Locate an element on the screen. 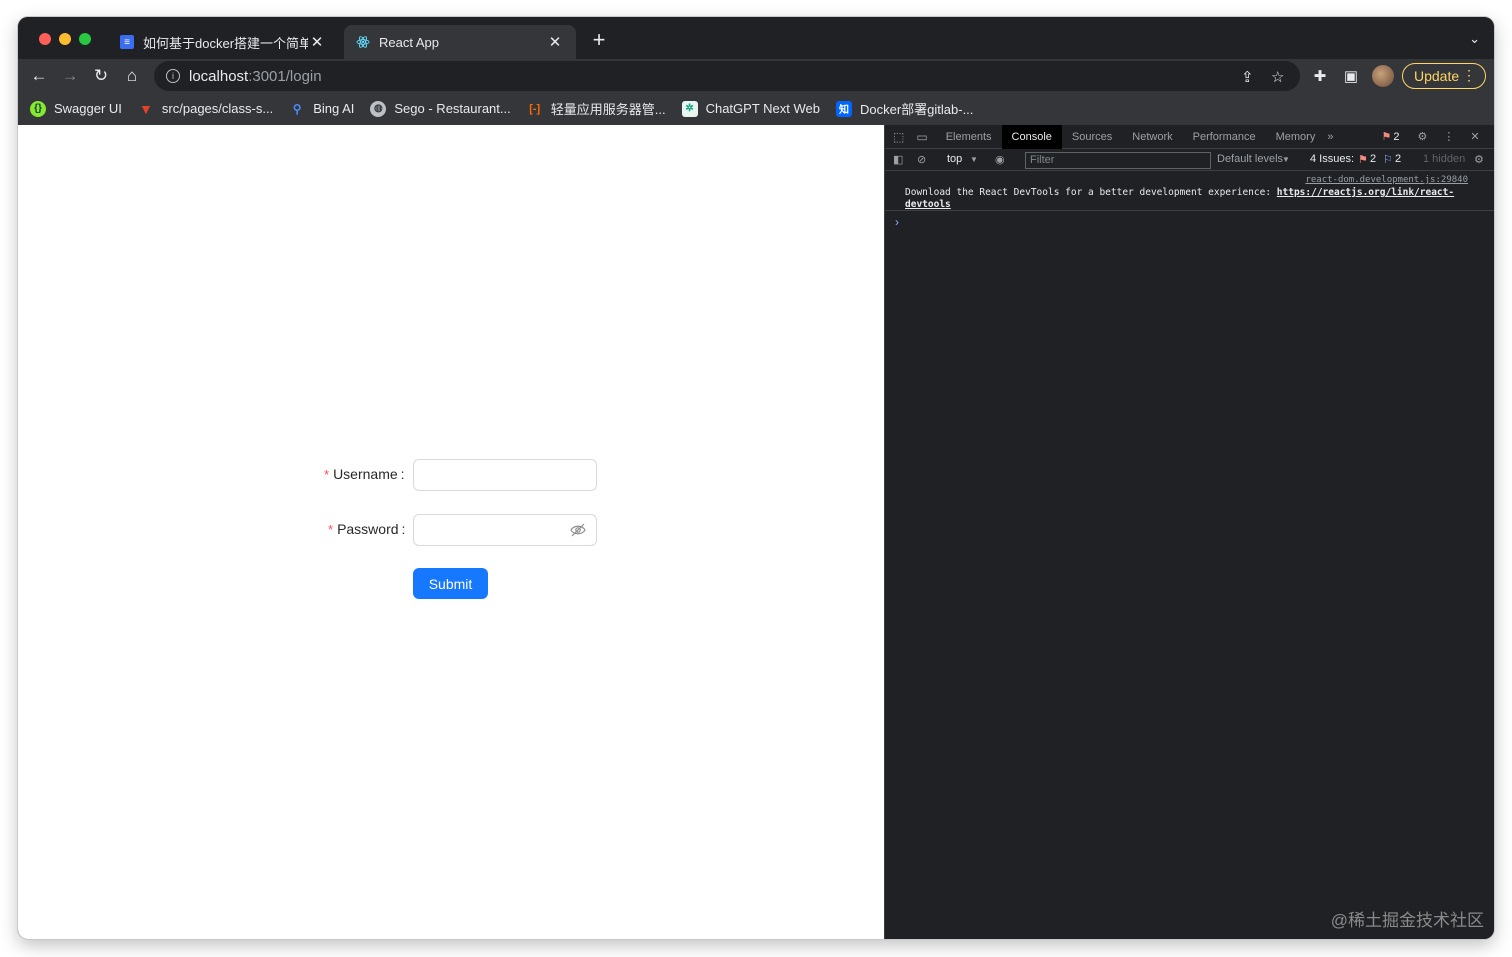 The image size is (1512, 957). console-settings-icon: ⚙ is located at coordinates (1479, 159).